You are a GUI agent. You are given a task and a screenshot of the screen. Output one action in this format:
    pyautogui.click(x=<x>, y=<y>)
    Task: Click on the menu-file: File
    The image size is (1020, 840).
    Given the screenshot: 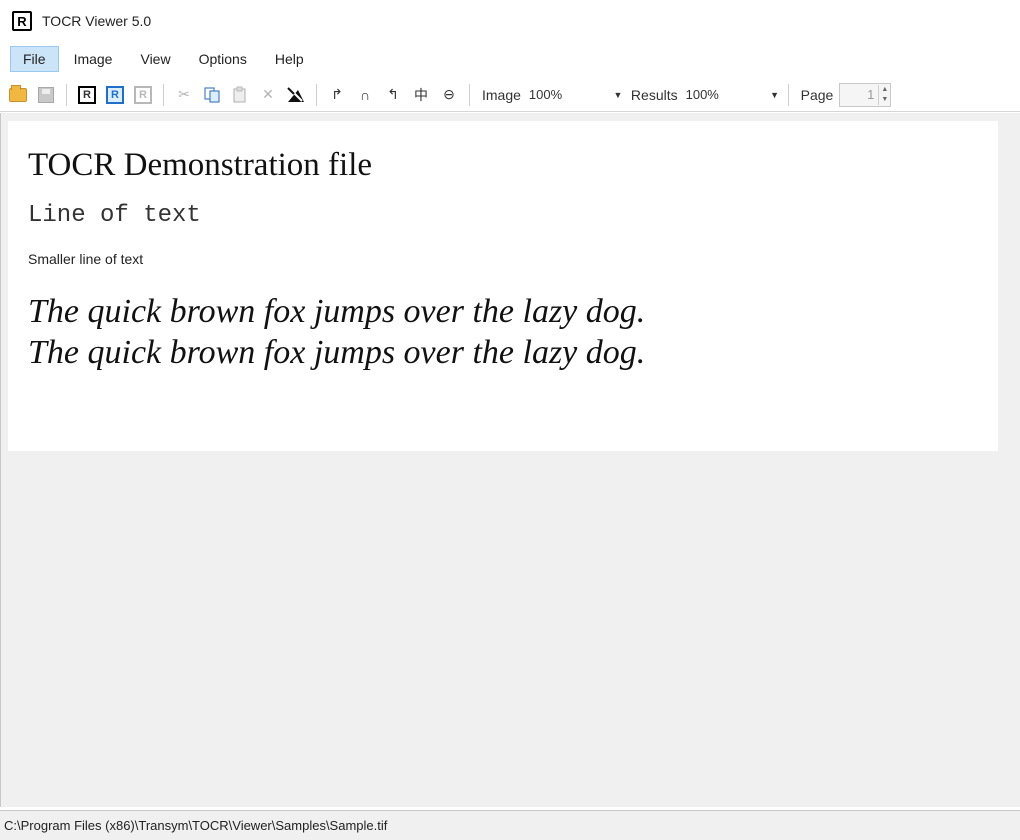 What is the action you would take?
    pyautogui.click(x=34, y=59)
    